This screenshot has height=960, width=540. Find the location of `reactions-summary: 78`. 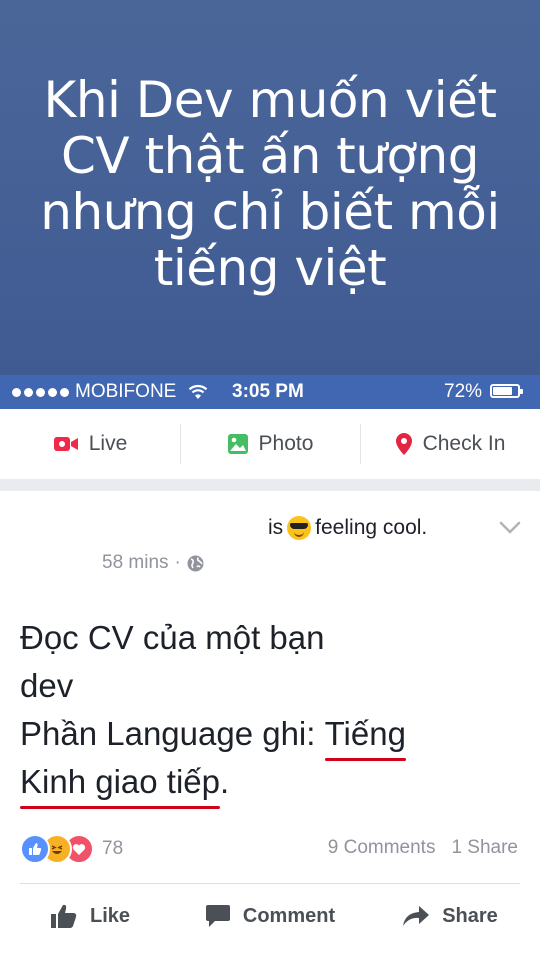

reactions-summary: 78 is located at coordinates (71, 849).